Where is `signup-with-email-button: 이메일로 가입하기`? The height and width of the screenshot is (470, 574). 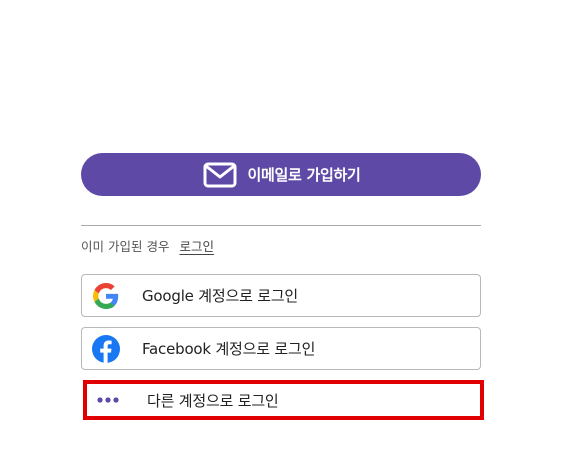
signup-with-email-button: 이메일로 가입하기 is located at coordinates (281, 174).